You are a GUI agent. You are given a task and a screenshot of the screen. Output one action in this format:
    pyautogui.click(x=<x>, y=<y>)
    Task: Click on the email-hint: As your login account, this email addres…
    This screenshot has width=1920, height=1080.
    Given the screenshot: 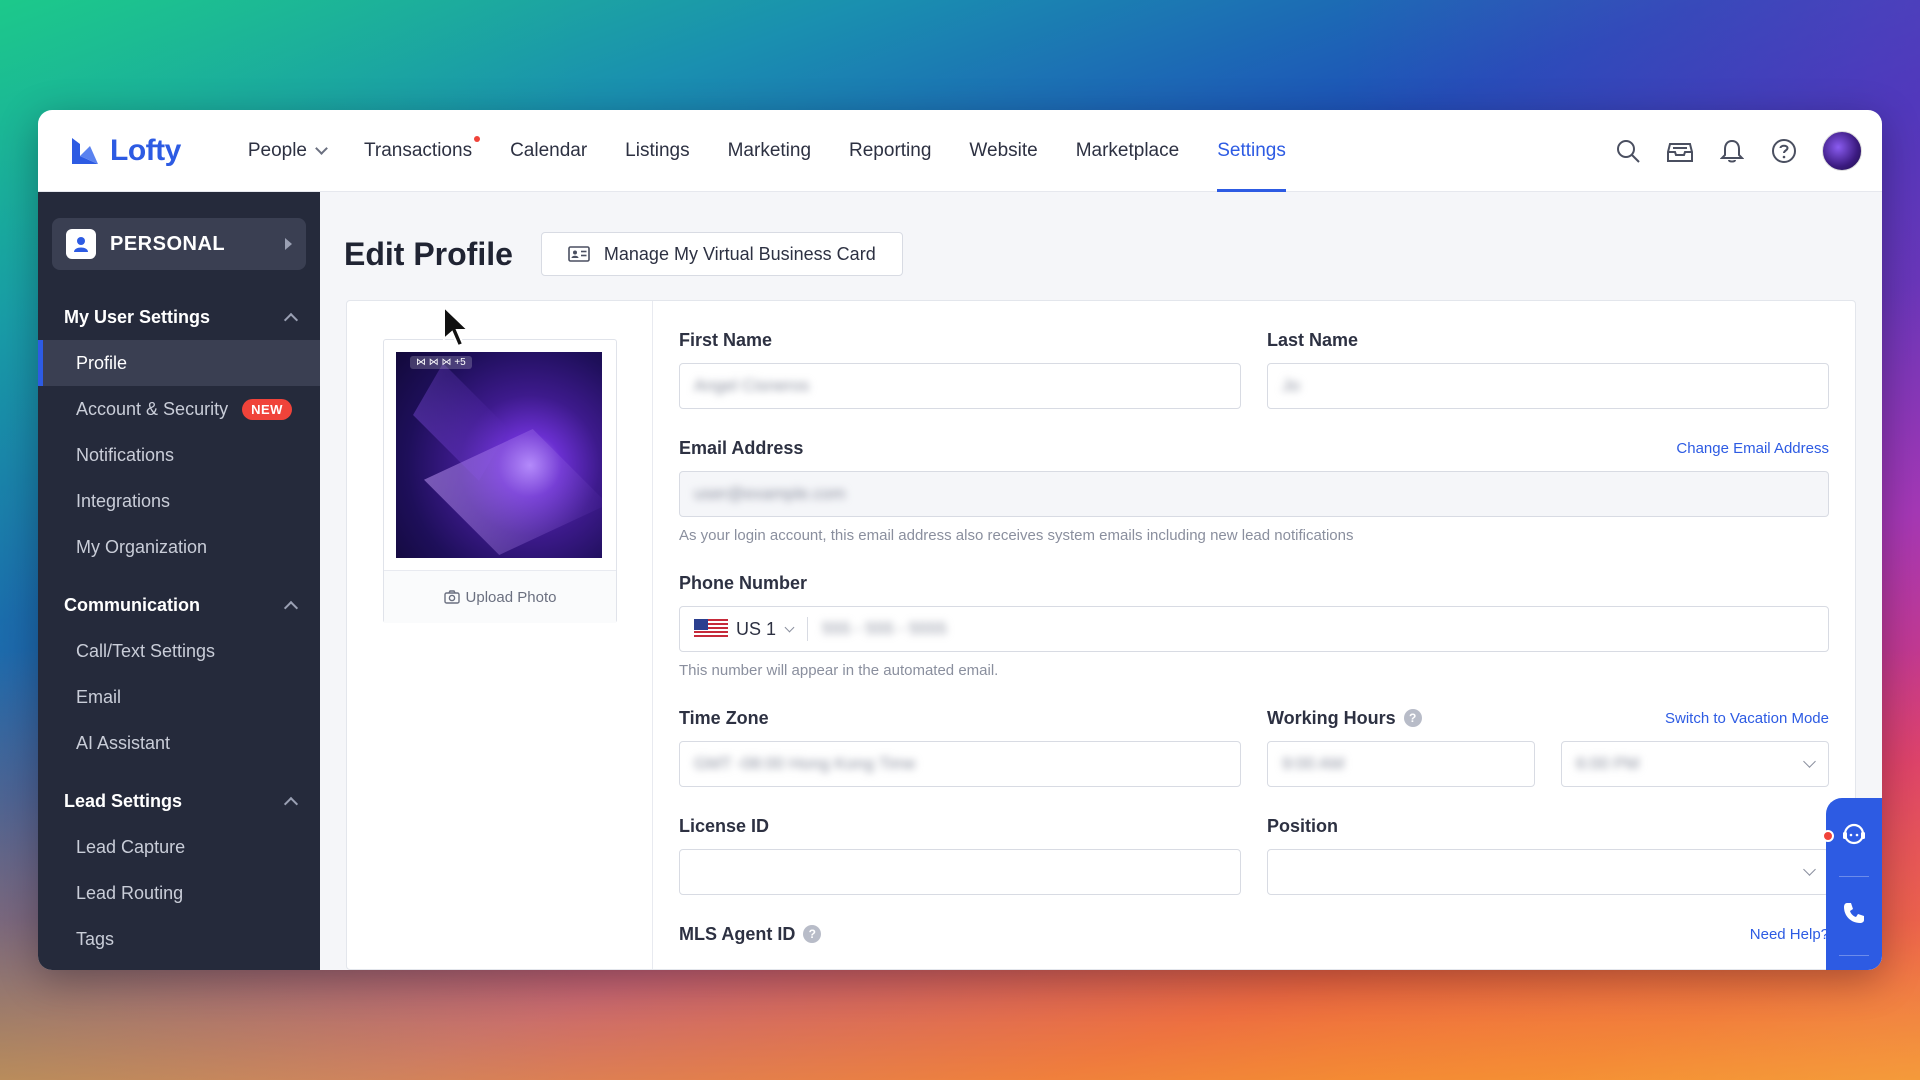 What is the action you would take?
    pyautogui.click(x=1016, y=535)
    